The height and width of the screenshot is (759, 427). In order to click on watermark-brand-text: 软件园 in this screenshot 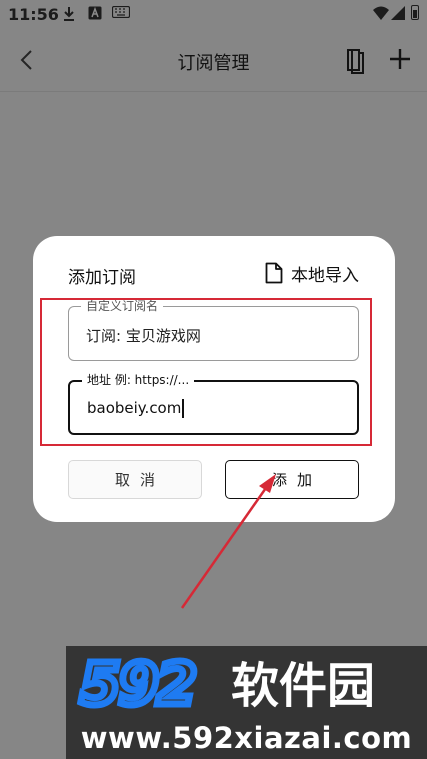, I will do `click(303, 686)`.